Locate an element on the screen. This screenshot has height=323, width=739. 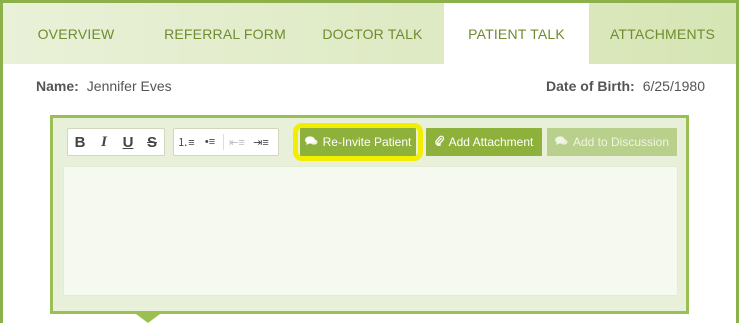
patient-dob-label: Date of Birth: is located at coordinates (590, 86).